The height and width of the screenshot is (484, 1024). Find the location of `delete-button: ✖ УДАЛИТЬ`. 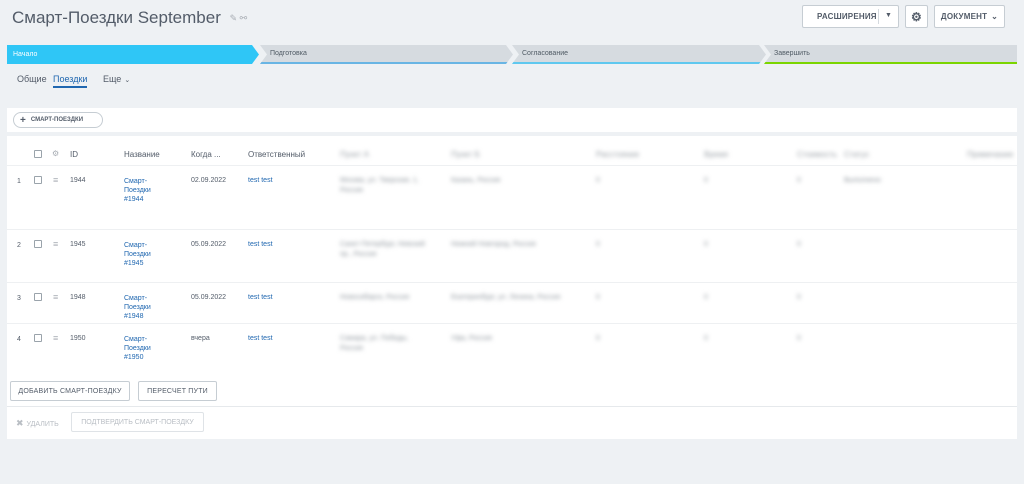

delete-button: ✖ УДАЛИТЬ is located at coordinates (37, 423).